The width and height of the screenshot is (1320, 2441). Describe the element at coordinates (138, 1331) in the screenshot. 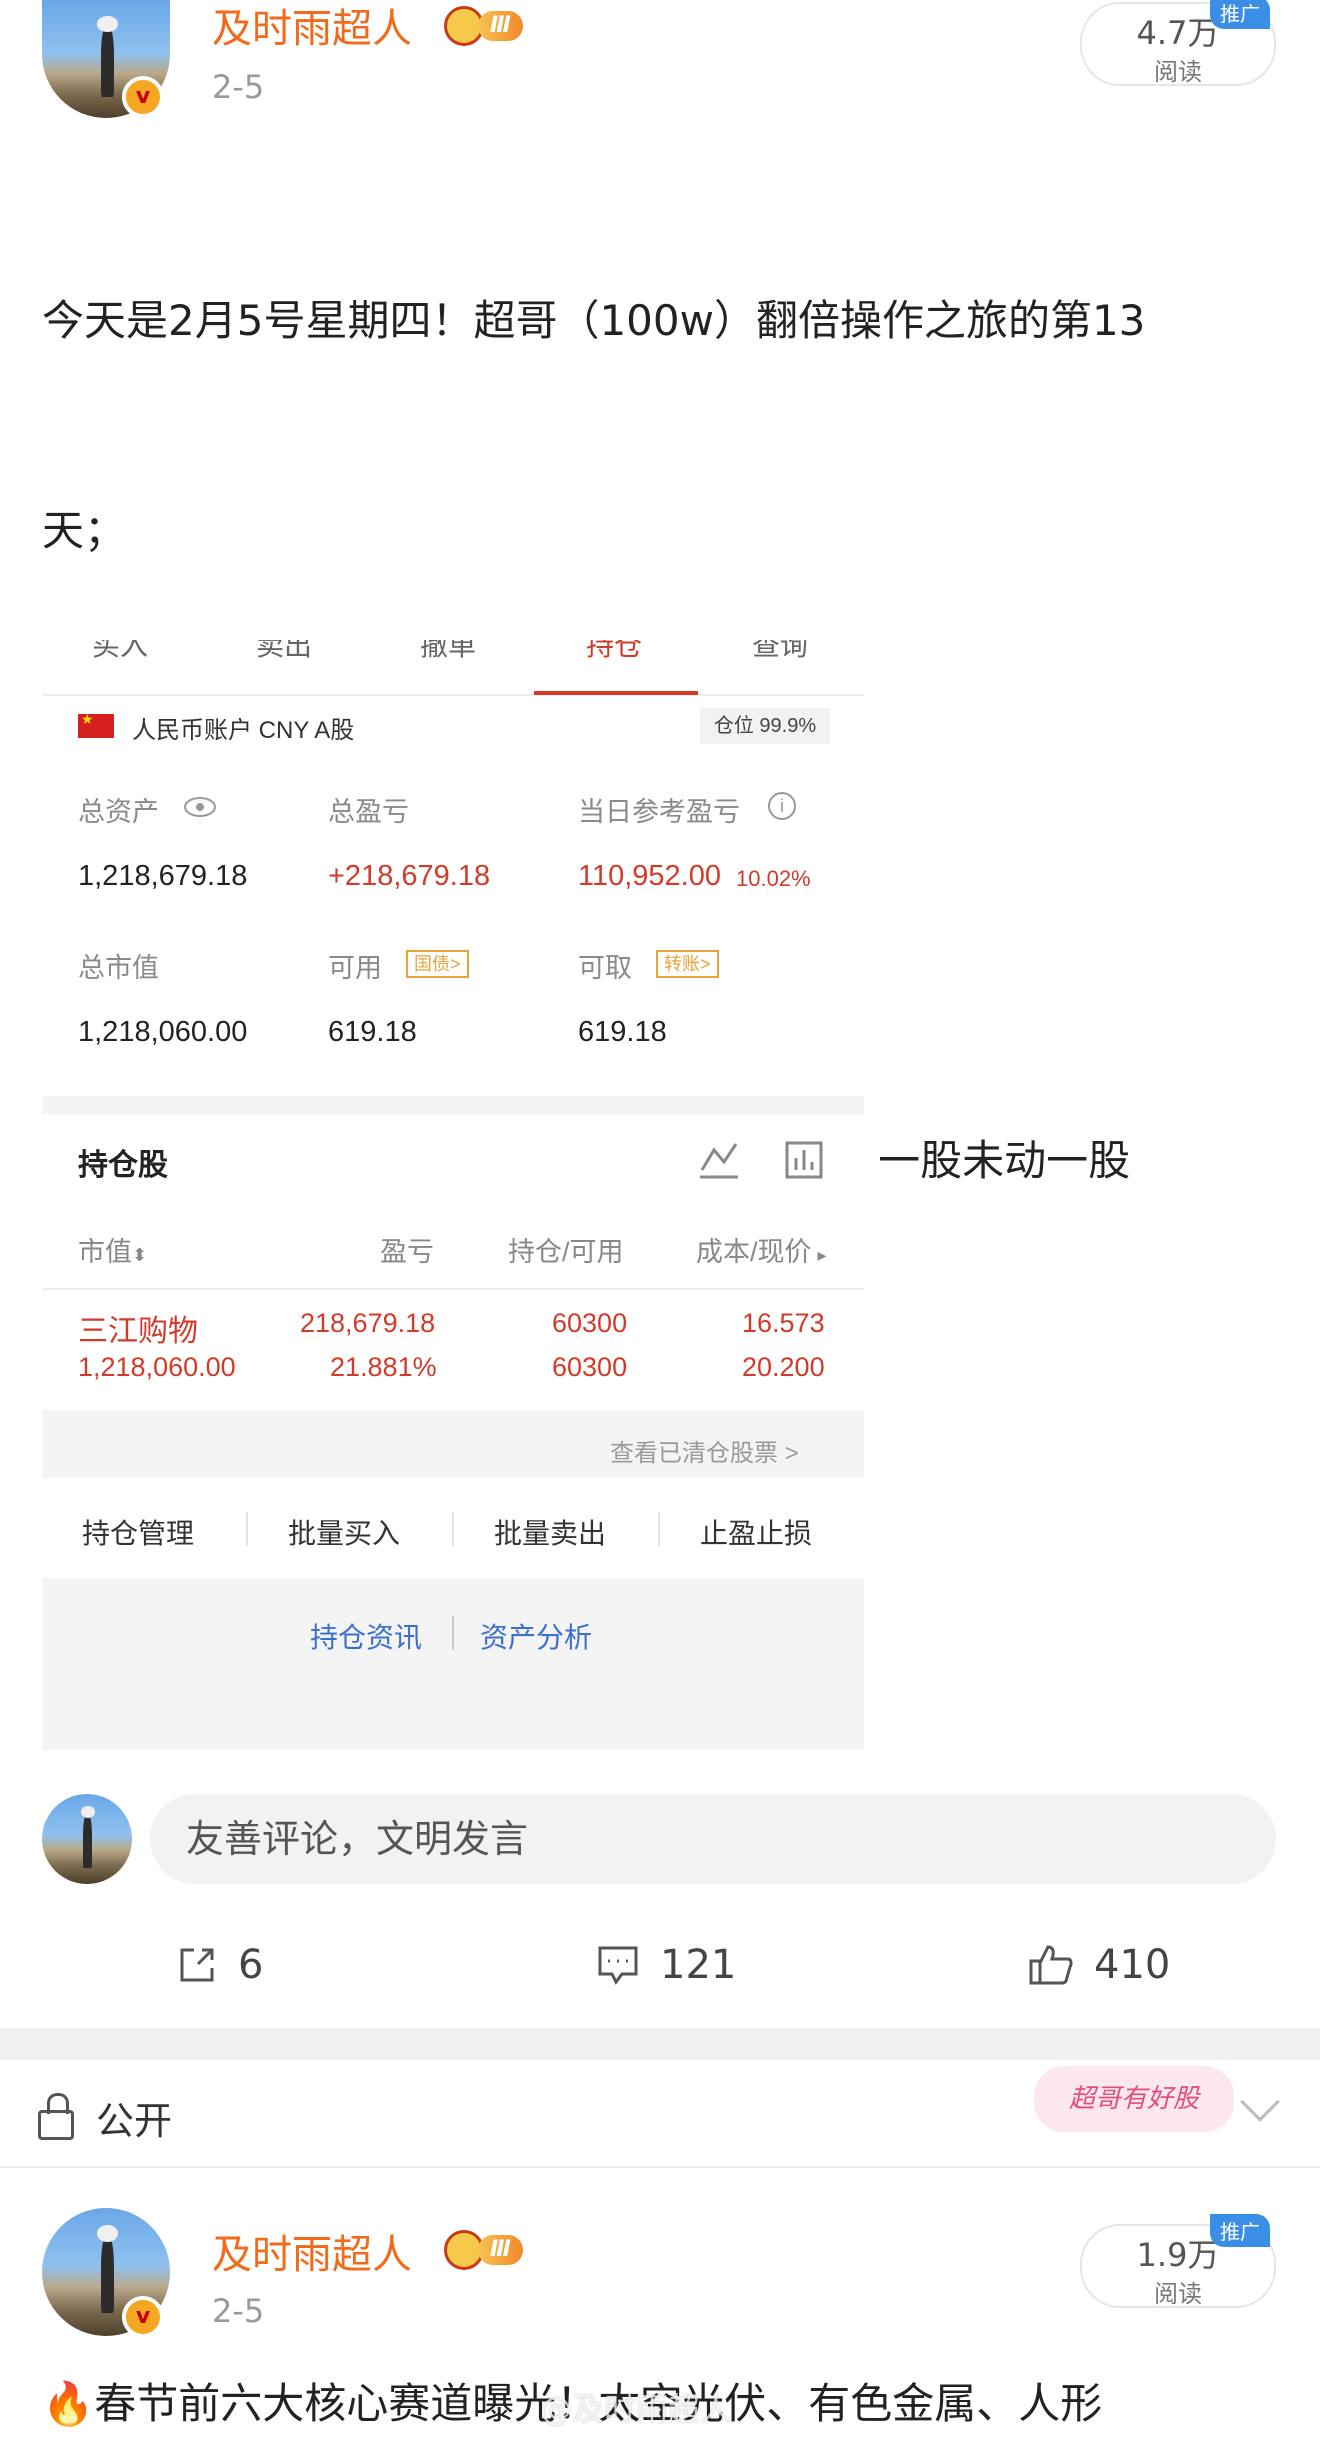

I see `stock-name: 三江购物` at that location.